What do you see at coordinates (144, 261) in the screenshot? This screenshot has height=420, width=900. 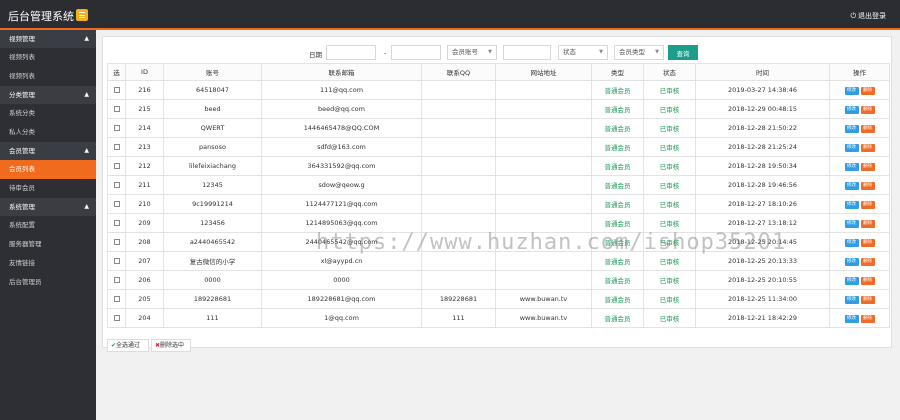 I see `id-cell: 207` at bounding box center [144, 261].